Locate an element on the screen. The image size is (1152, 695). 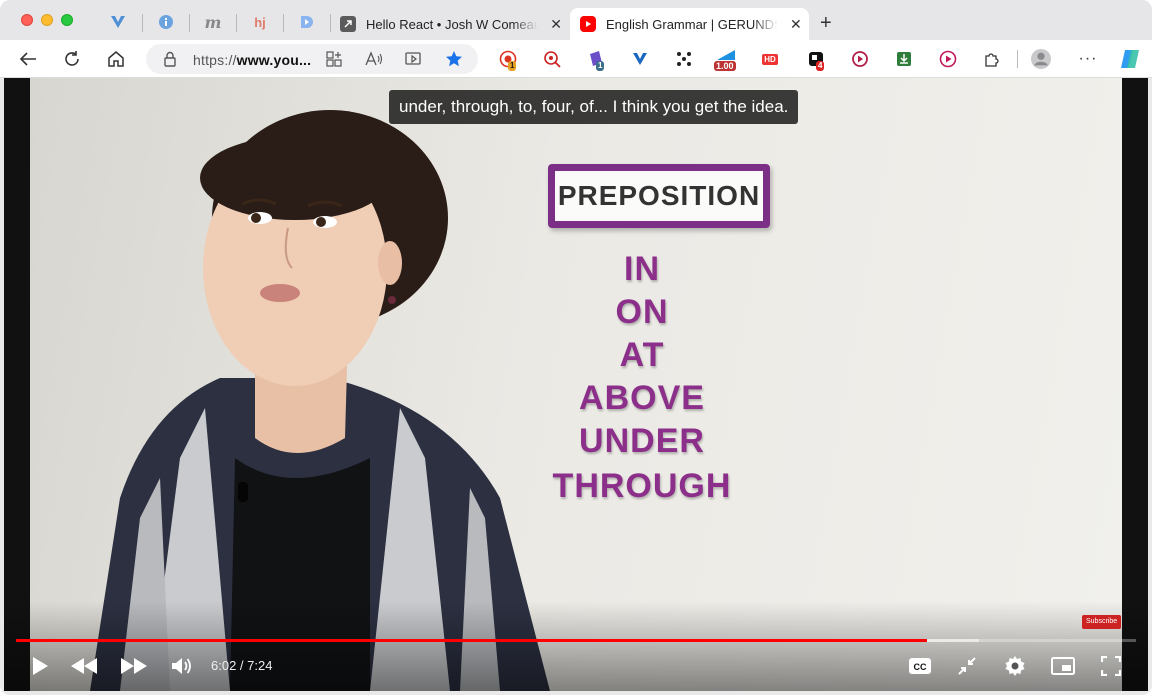
extension-badge: 4 is located at coordinates (820, 66).